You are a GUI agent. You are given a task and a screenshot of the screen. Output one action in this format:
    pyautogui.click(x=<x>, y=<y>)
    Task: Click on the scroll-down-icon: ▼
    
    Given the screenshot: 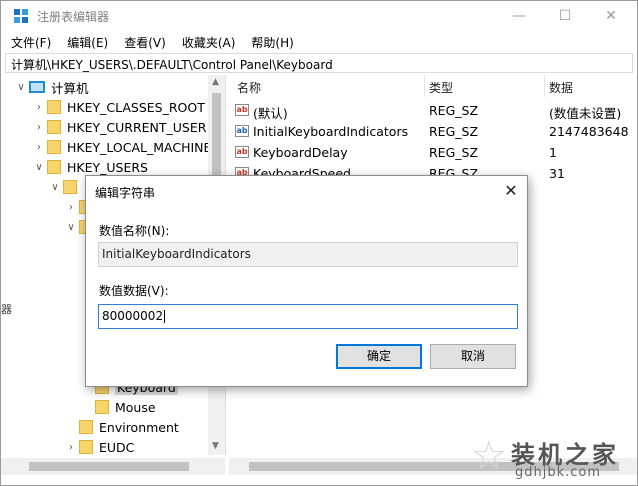 What is the action you would take?
    pyautogui.click(x=215, y=446)
    